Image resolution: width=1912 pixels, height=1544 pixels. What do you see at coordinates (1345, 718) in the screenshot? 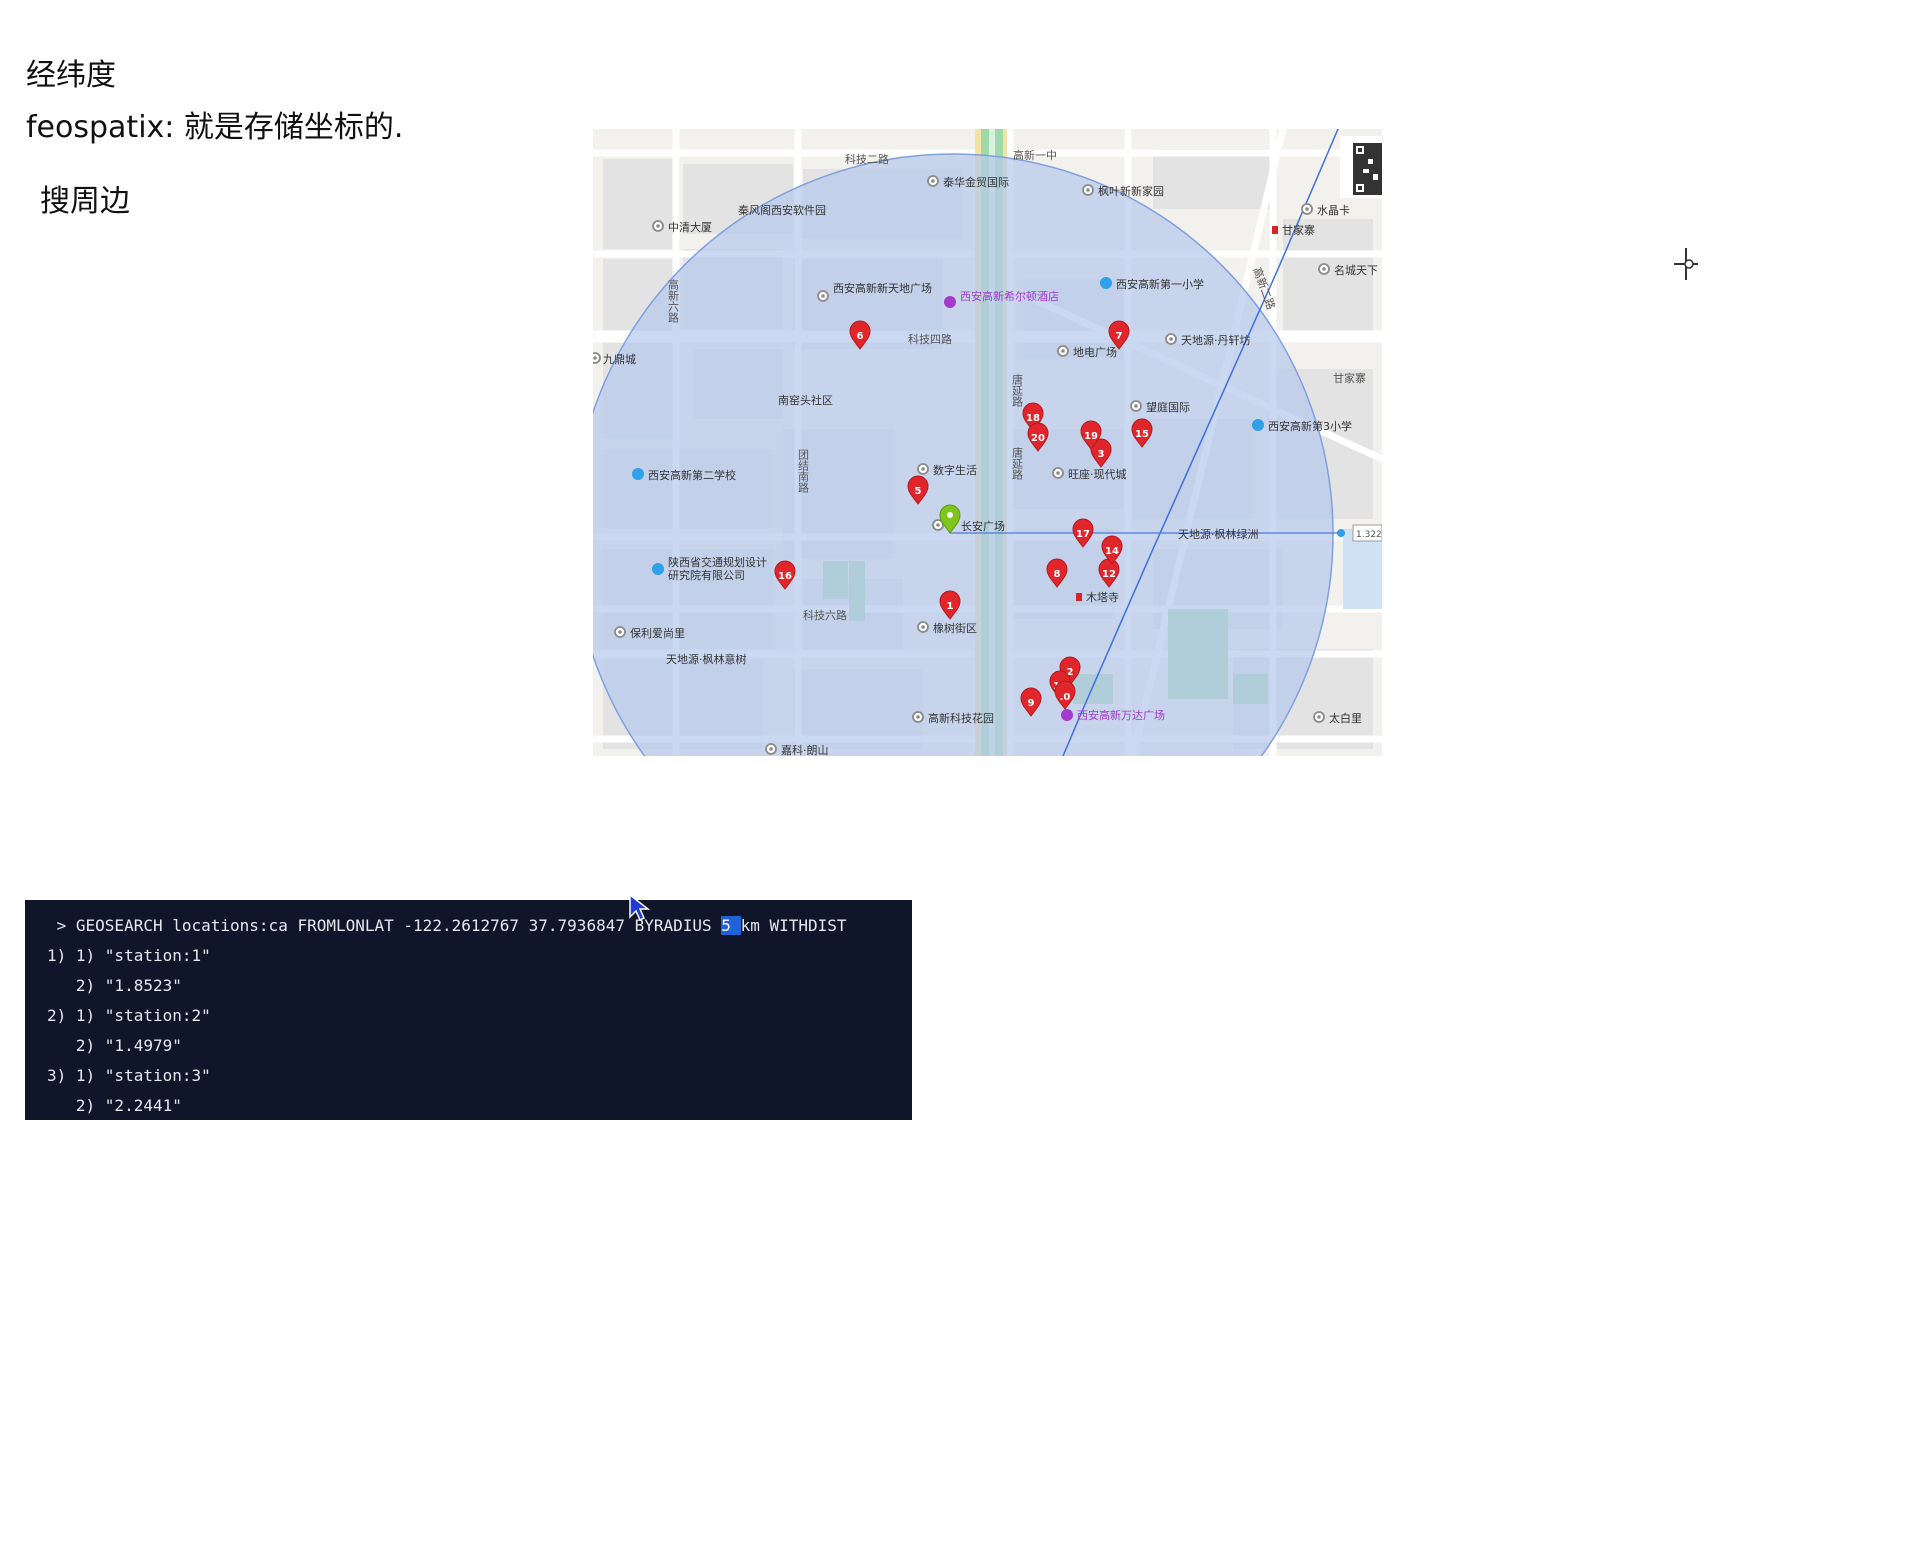
I see `poi-label: 太白里` at bounding box center [1345, 718].